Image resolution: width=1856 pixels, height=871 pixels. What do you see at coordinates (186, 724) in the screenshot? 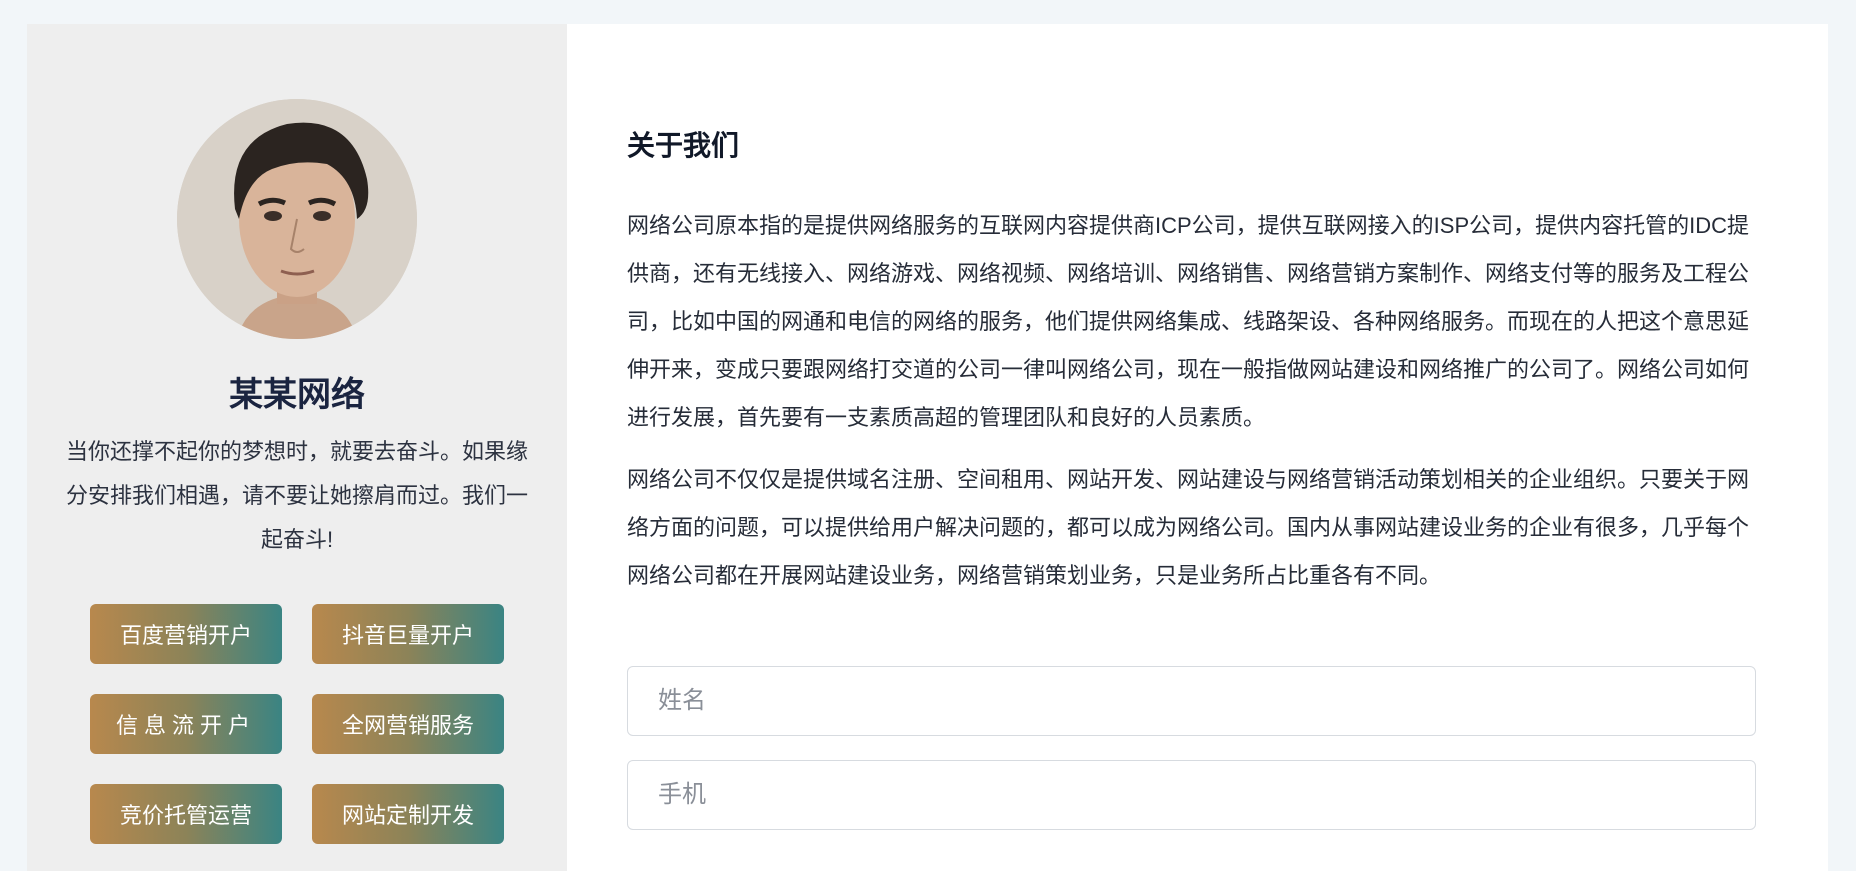
I see `feed-ads-account-button: 信息流开户` at bounding box center [186, 724].